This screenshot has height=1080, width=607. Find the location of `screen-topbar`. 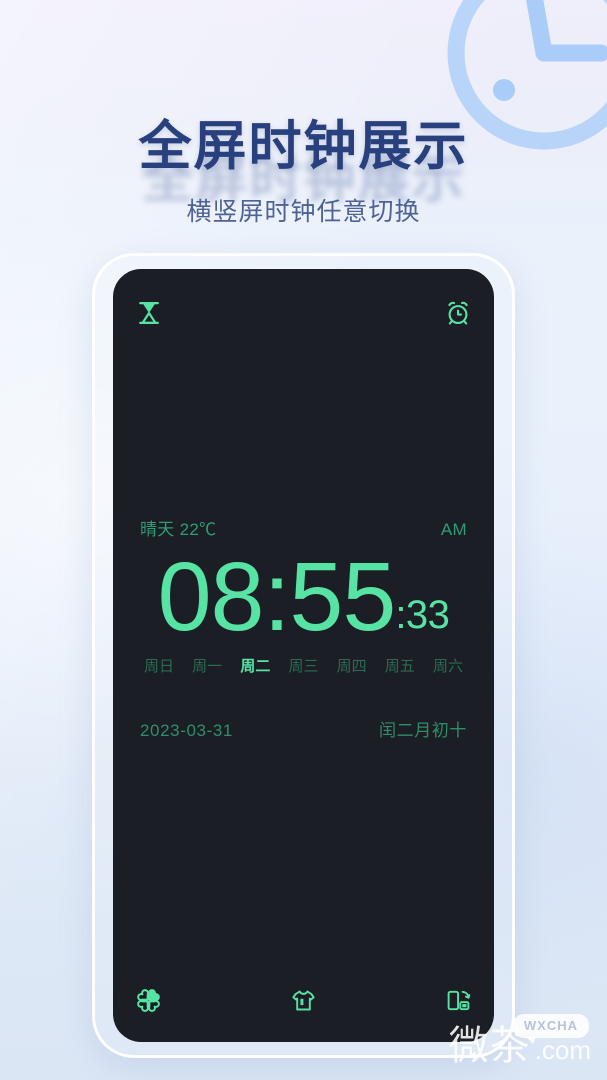

screen-topbar is located at coordinates (303, 313).